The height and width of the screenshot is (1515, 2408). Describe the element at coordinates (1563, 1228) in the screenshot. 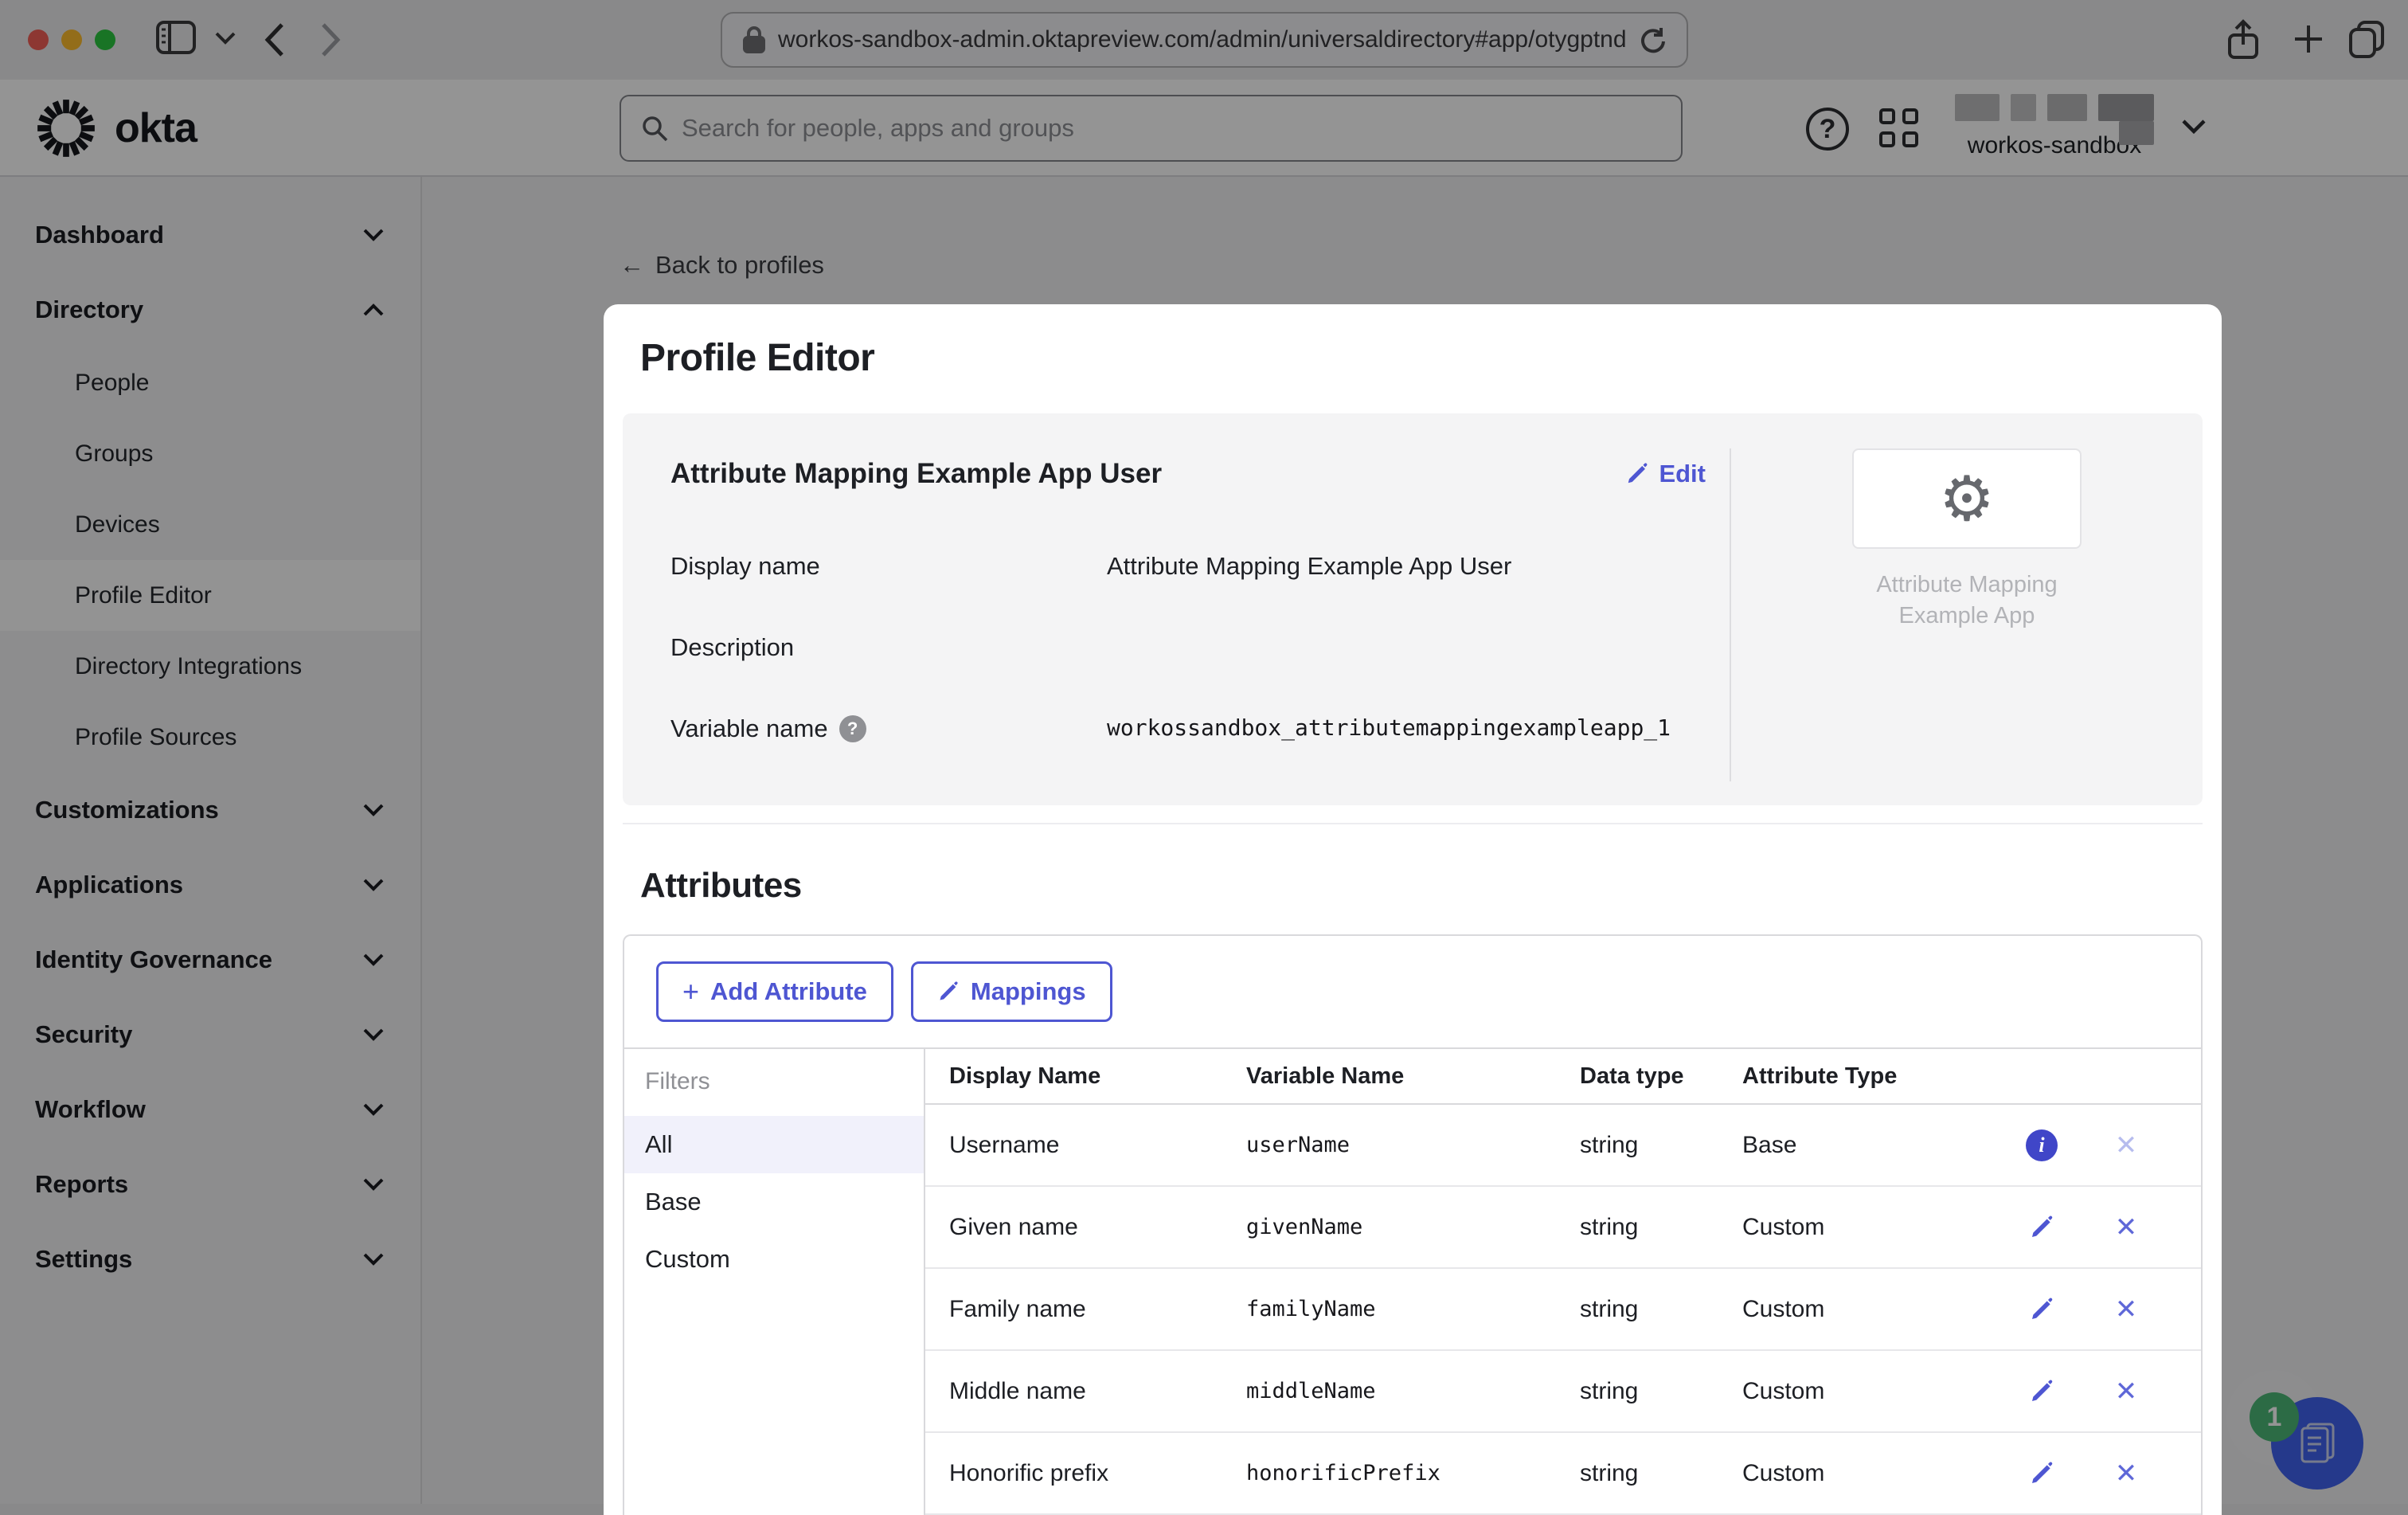

I see `table-row: Given name givenName string Custom ✕` at that location.